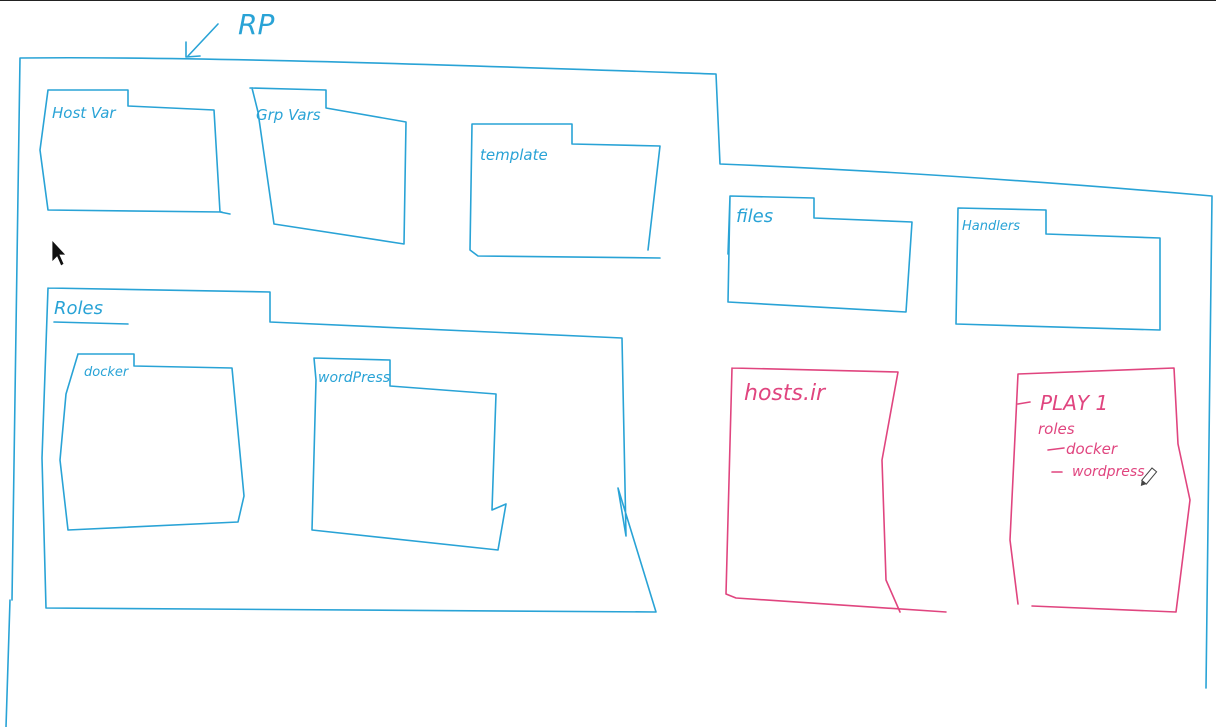 This screenshot has height=727, width=1216. What do you see at coordinates (152, 442) in the screenshot?
I see `docker-folder: docker` at bounding box center [152, 442].